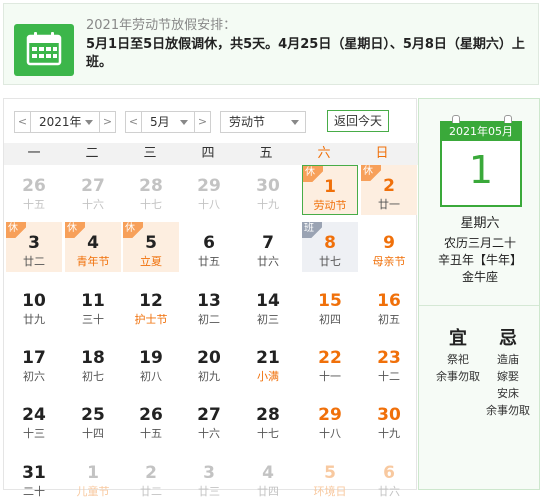 This screenshot has width=543, height=502. I want to click on lunar-label: 廿四, so click(268, 491).